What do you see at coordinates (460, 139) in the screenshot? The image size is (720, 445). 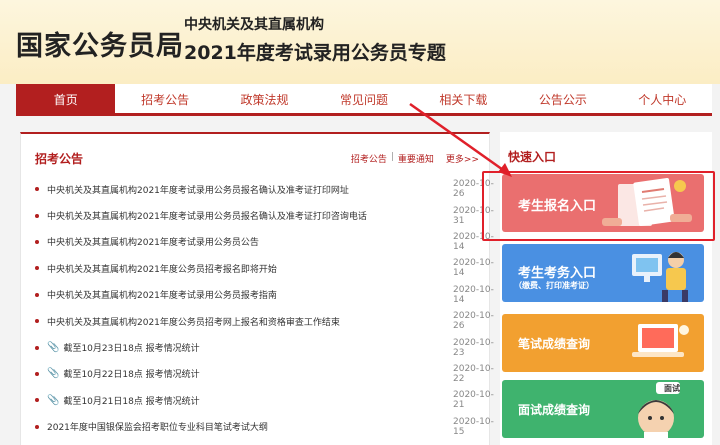 I see `arrow-annotation-icon` at bounding box center [460, 139].